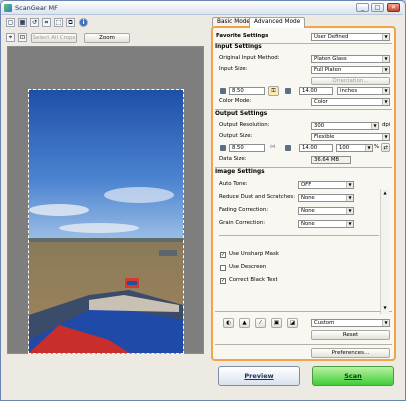  Describe the element at coordinates (328, 70) in the screenshot. I see `input-size-value: Full Platen` at that location.